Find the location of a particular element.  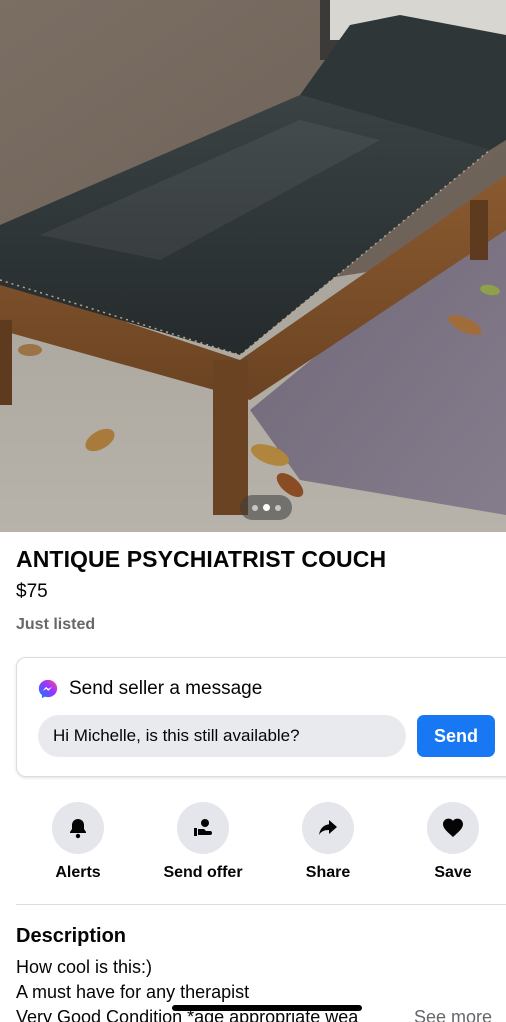

share-label: Share is located at coordinates (328, 872).